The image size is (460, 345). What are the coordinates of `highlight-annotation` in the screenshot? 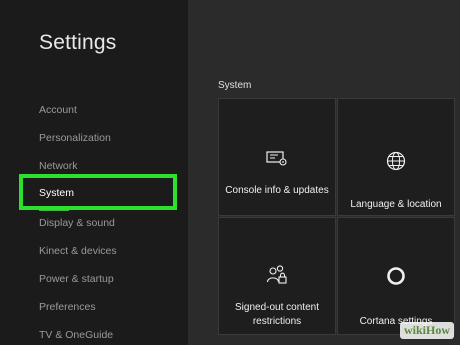 It's located at (98, 192).